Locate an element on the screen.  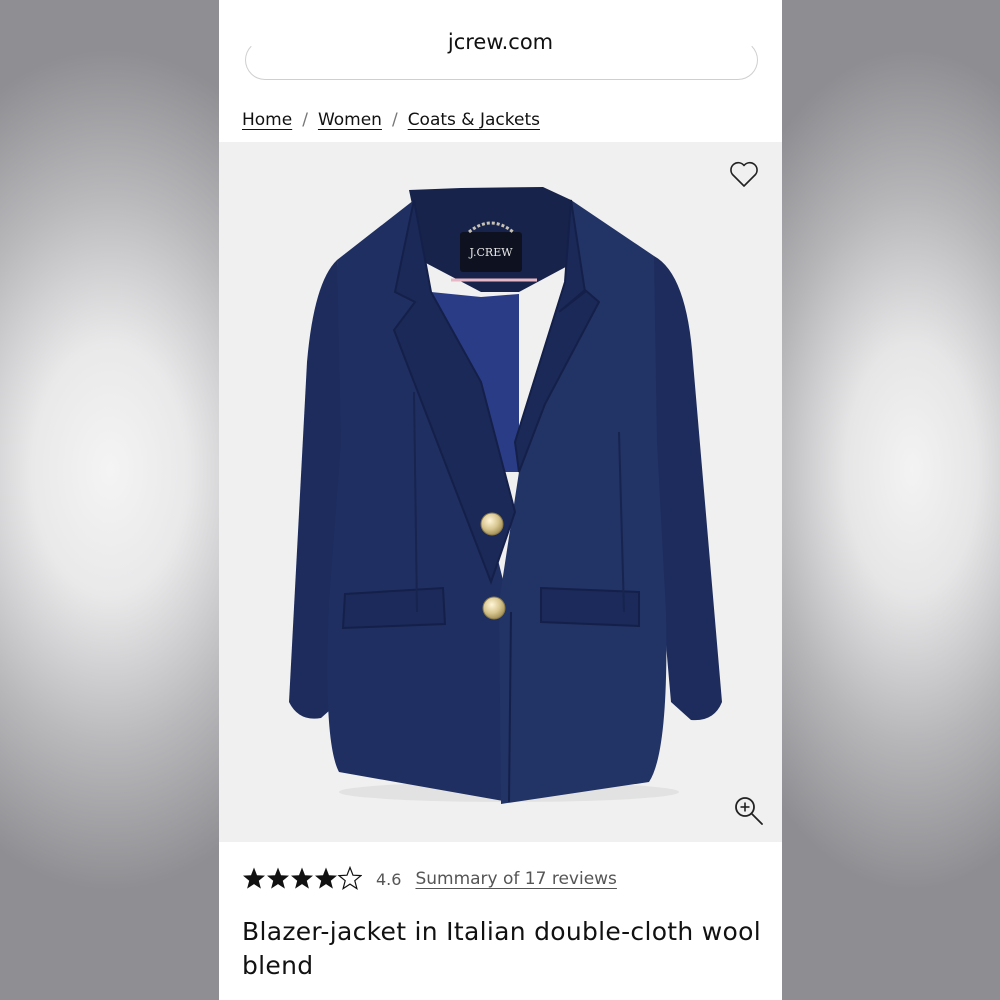
search-field-outline is located at coordinates (501, 60).